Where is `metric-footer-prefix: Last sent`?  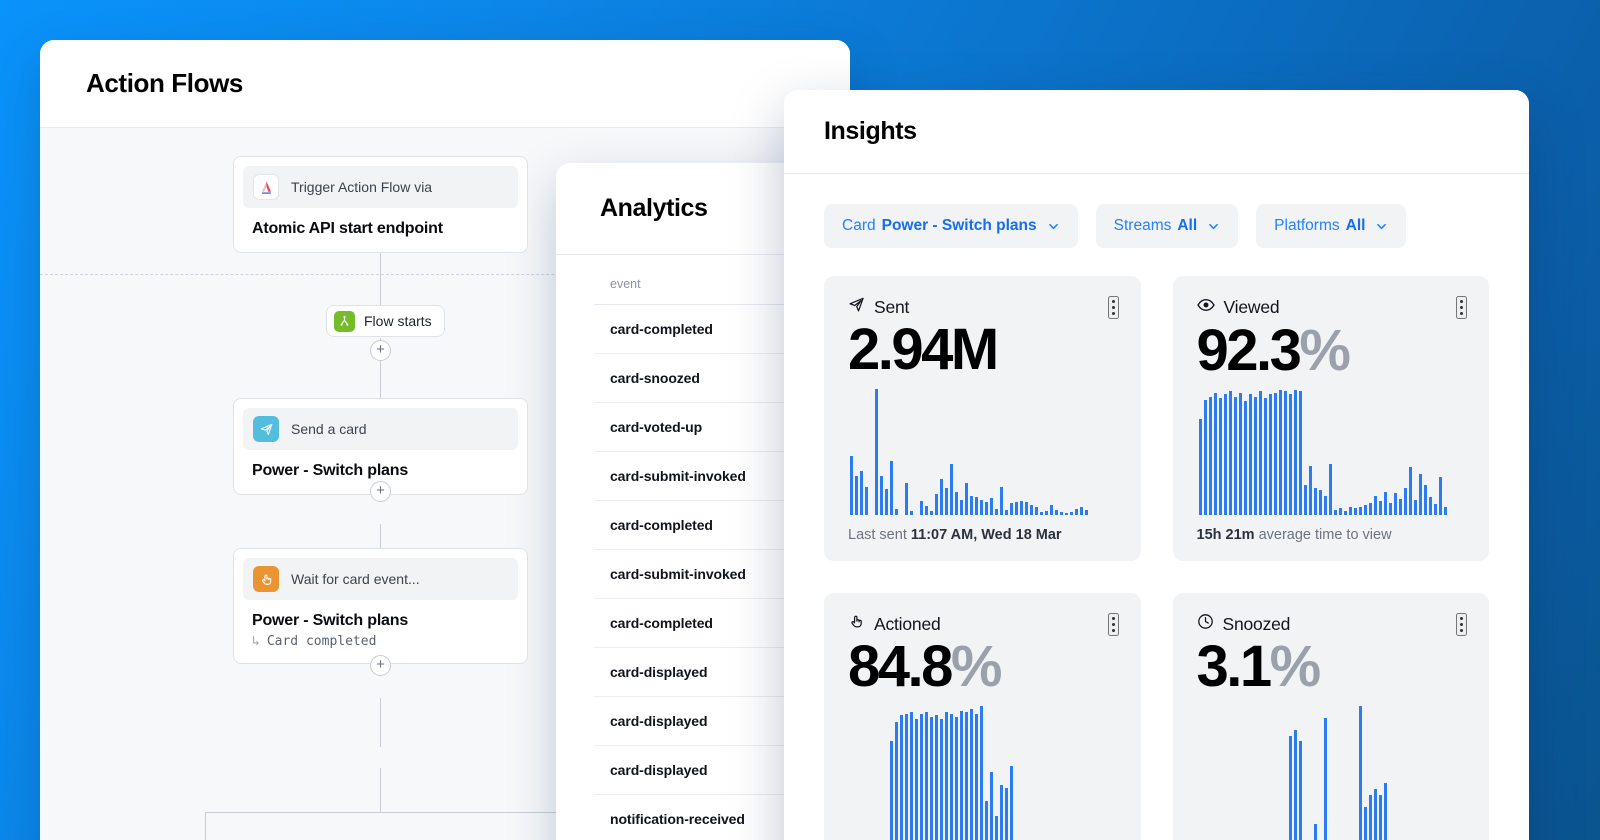 metric-footer-prefix: Last sent is located at coordinates (879, 535).